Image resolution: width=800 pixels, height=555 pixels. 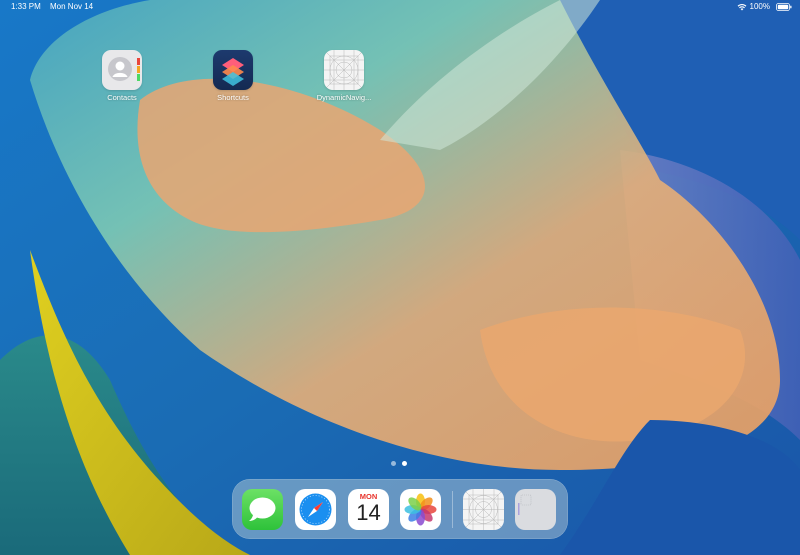 I want to click on app-label: Shortcuts, so click(x=233, y=97).